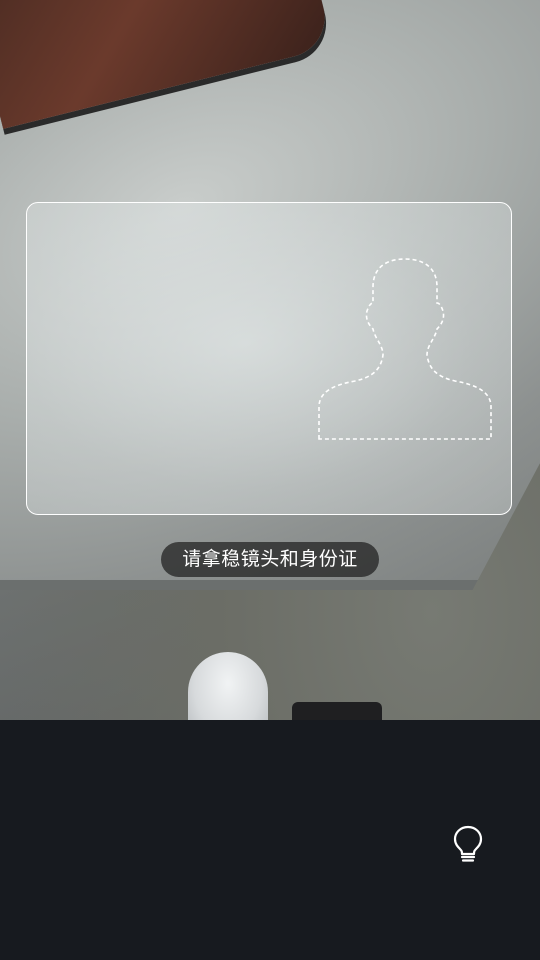 The height and width of the screenshot is (960, 540). I want to click on scan-hint: 请拿稳镜头和身份证, so click(270, 559).